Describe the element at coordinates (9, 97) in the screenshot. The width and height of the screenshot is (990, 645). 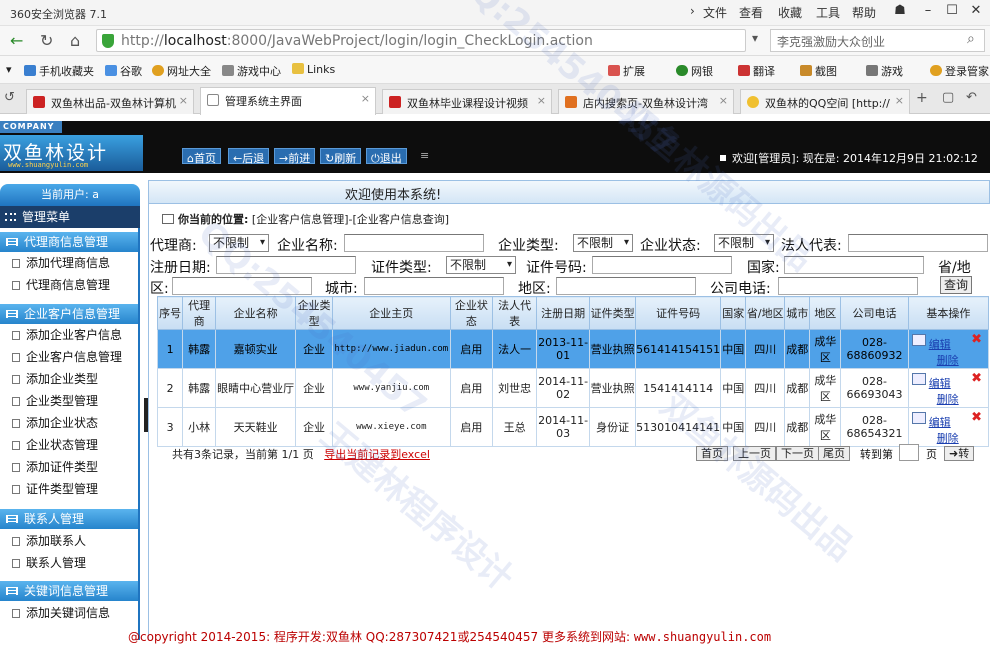
I see `restore-tab-icon: ↺` at that location.